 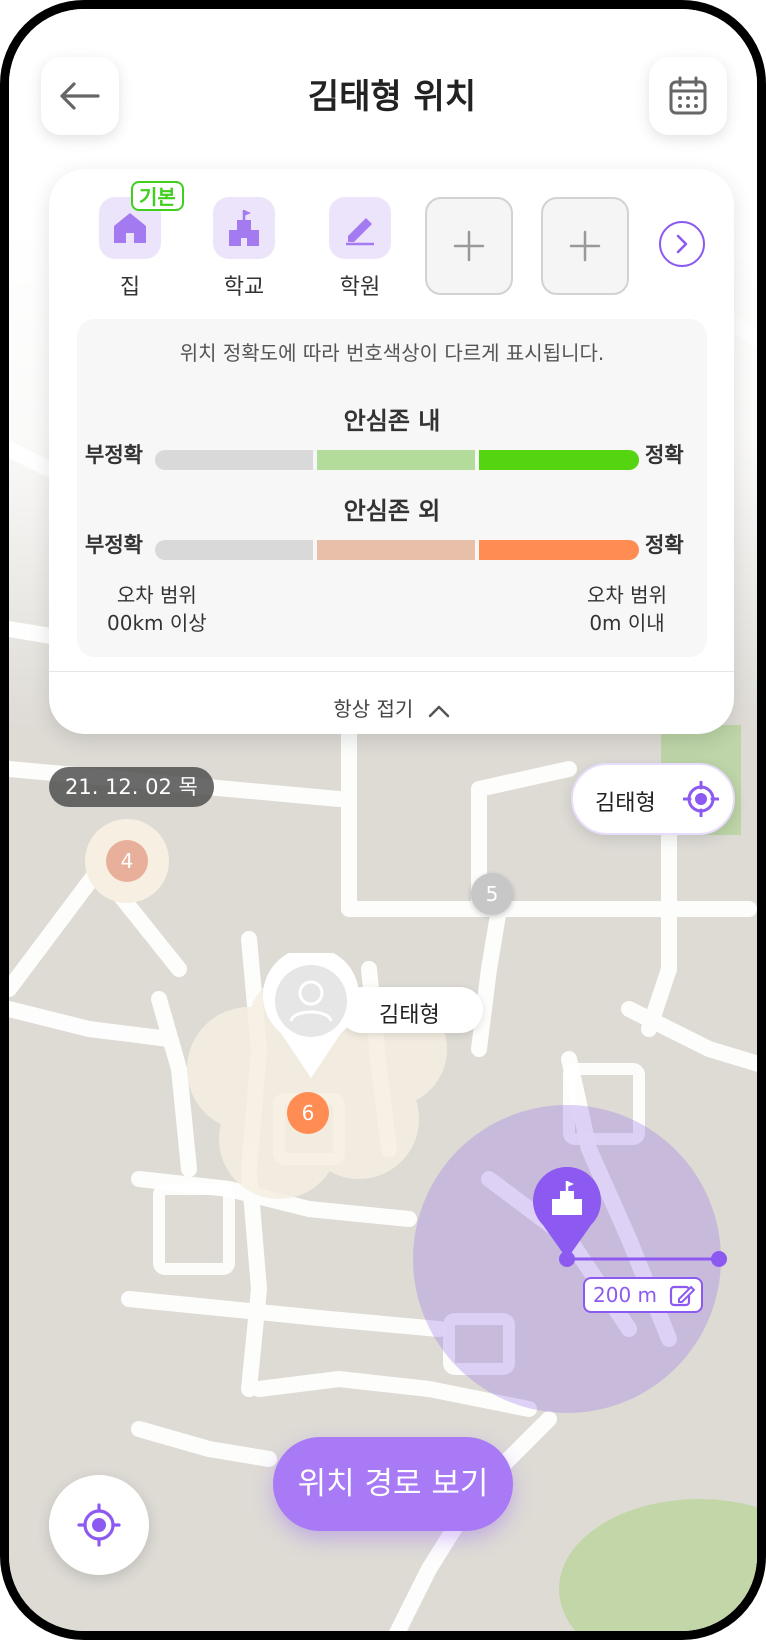 I want to click on outside-scale-low, so click(x=234, y=550).